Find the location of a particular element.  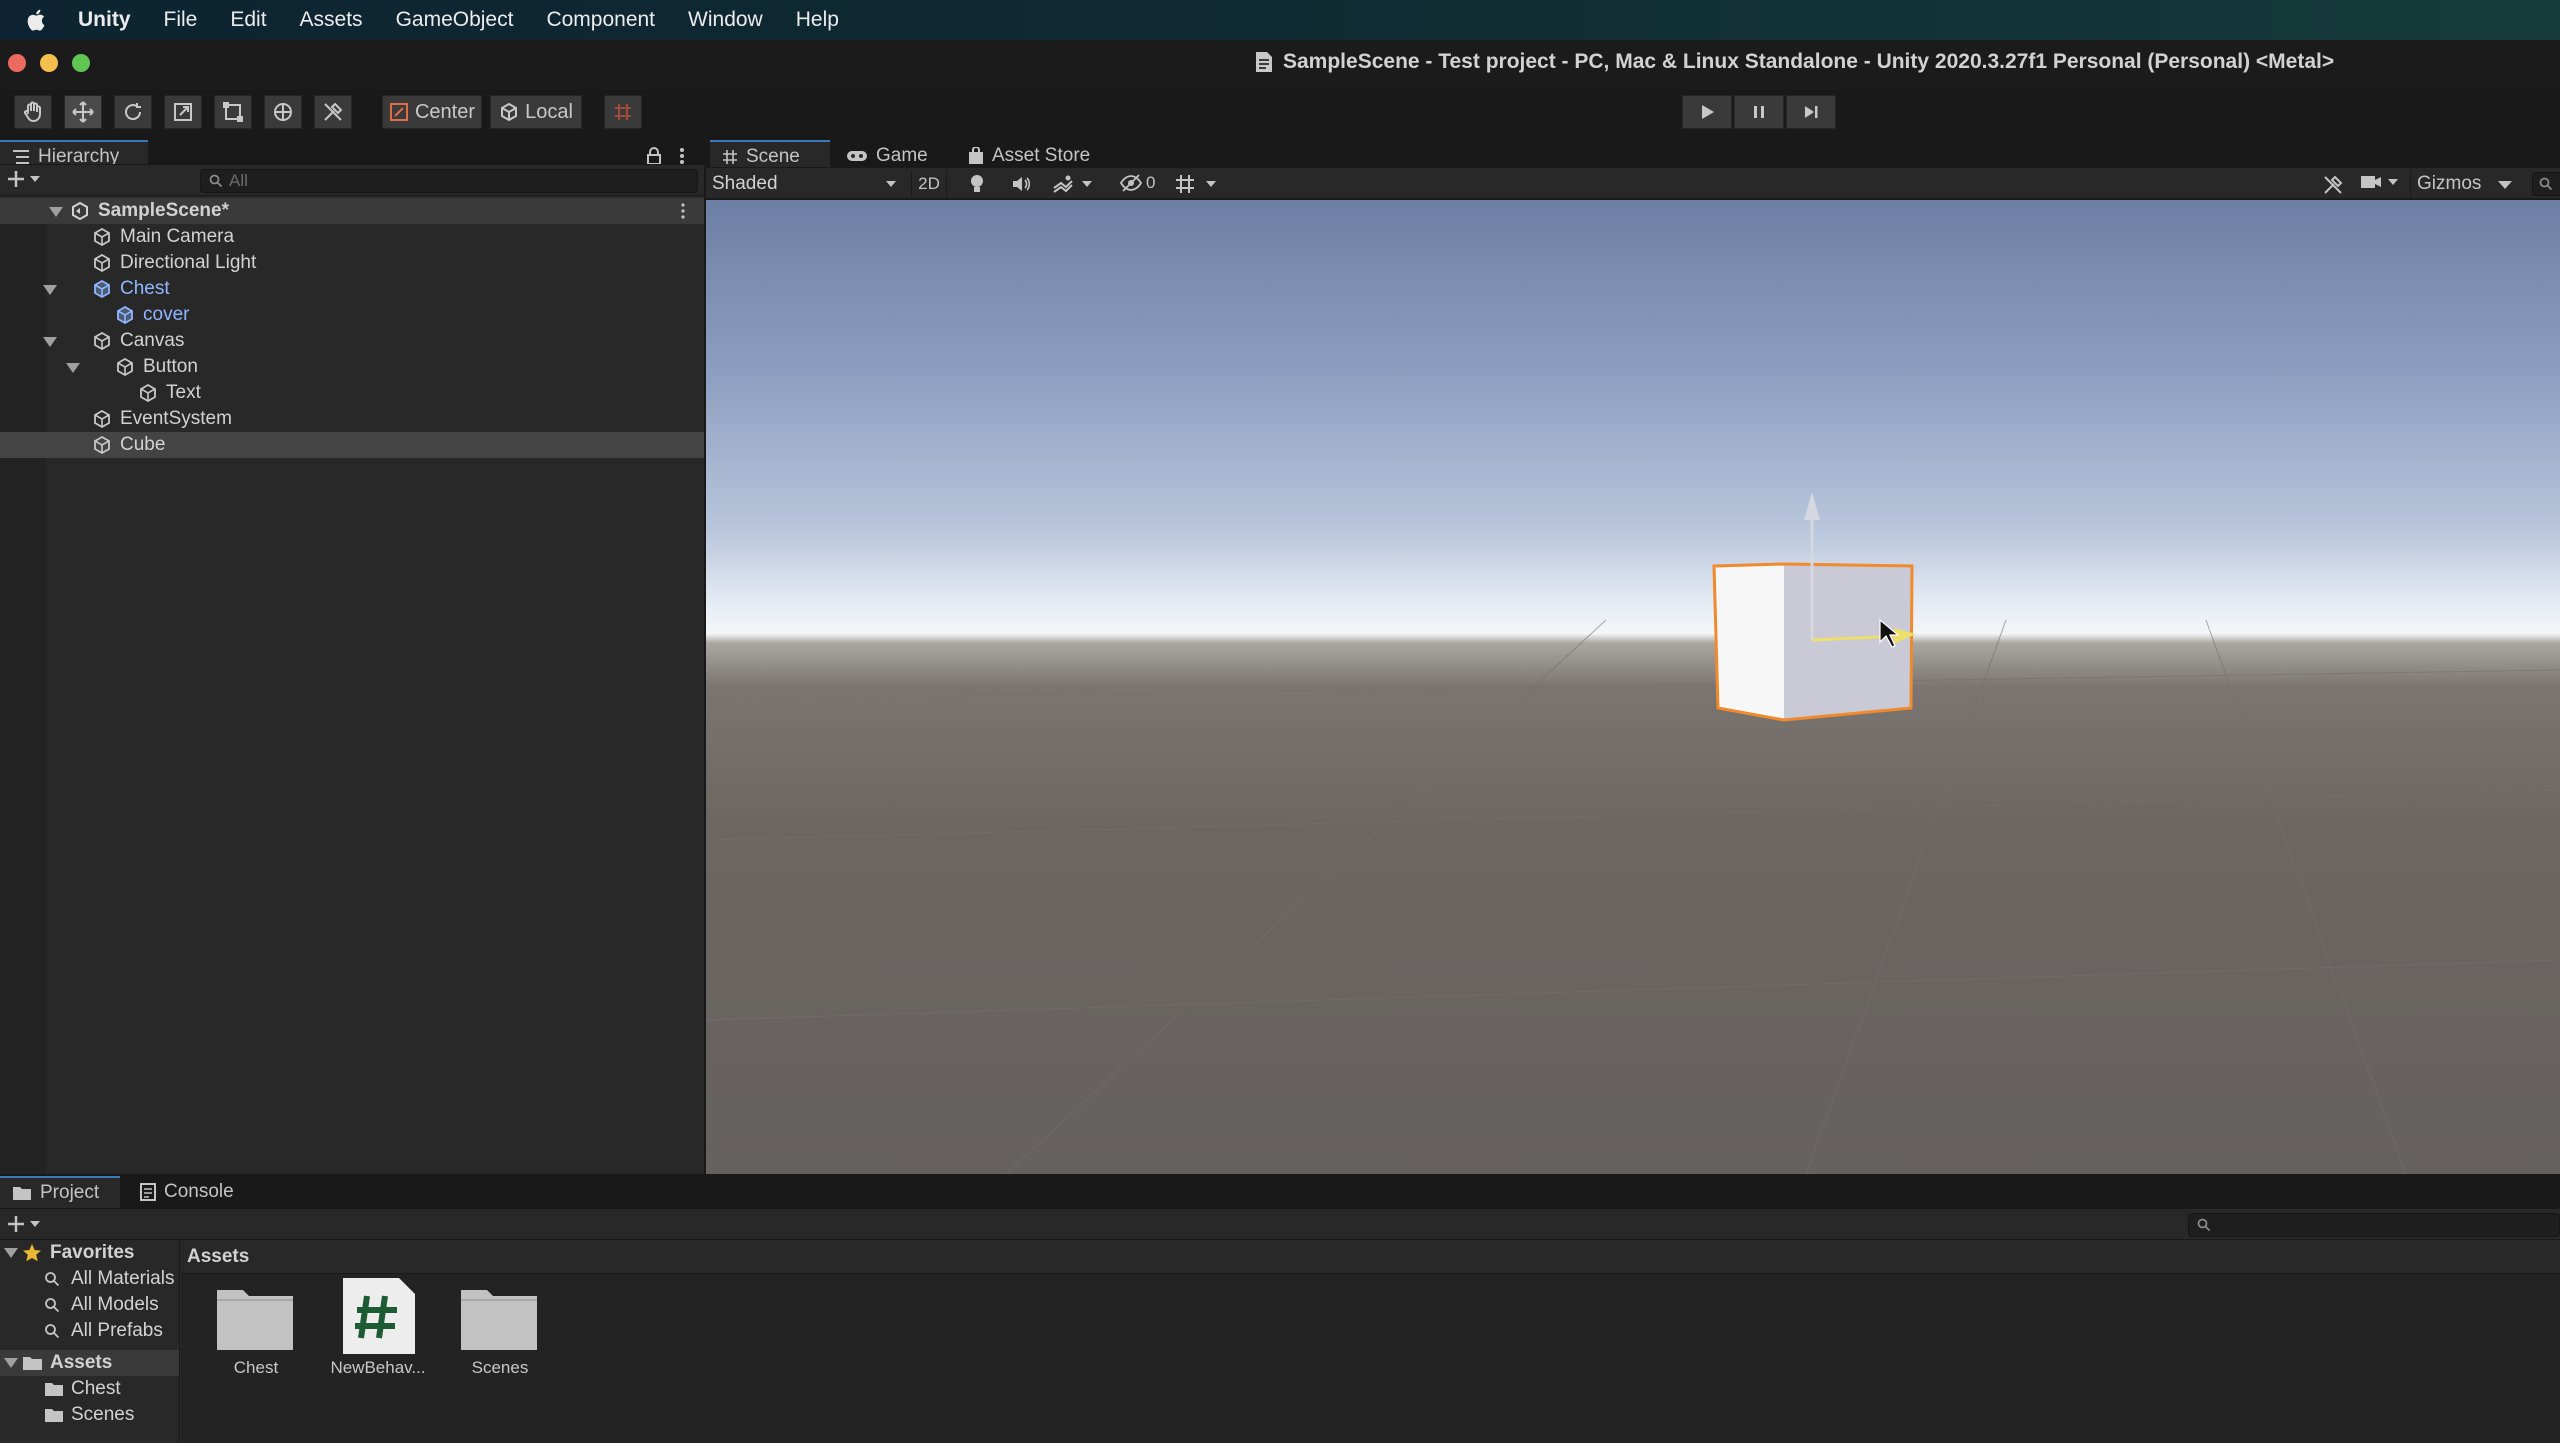

tab-game-label: Game is located at coordinates (902, 155).